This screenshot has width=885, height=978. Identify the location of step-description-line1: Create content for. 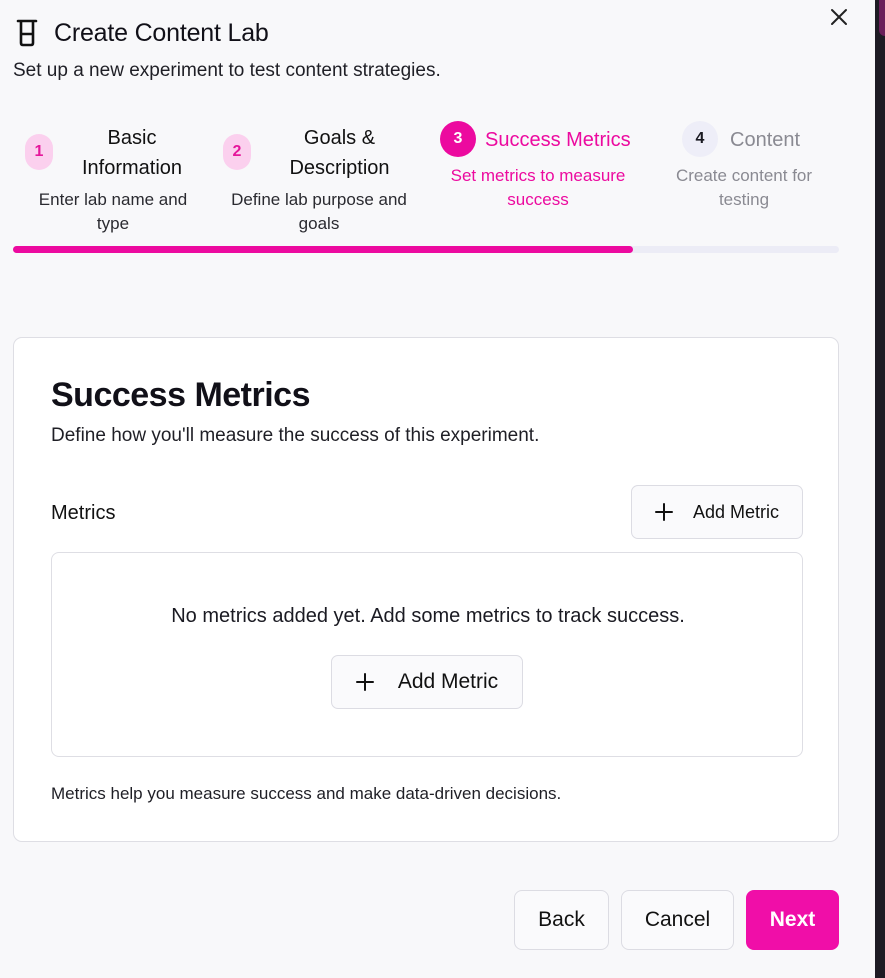
(744, 175).